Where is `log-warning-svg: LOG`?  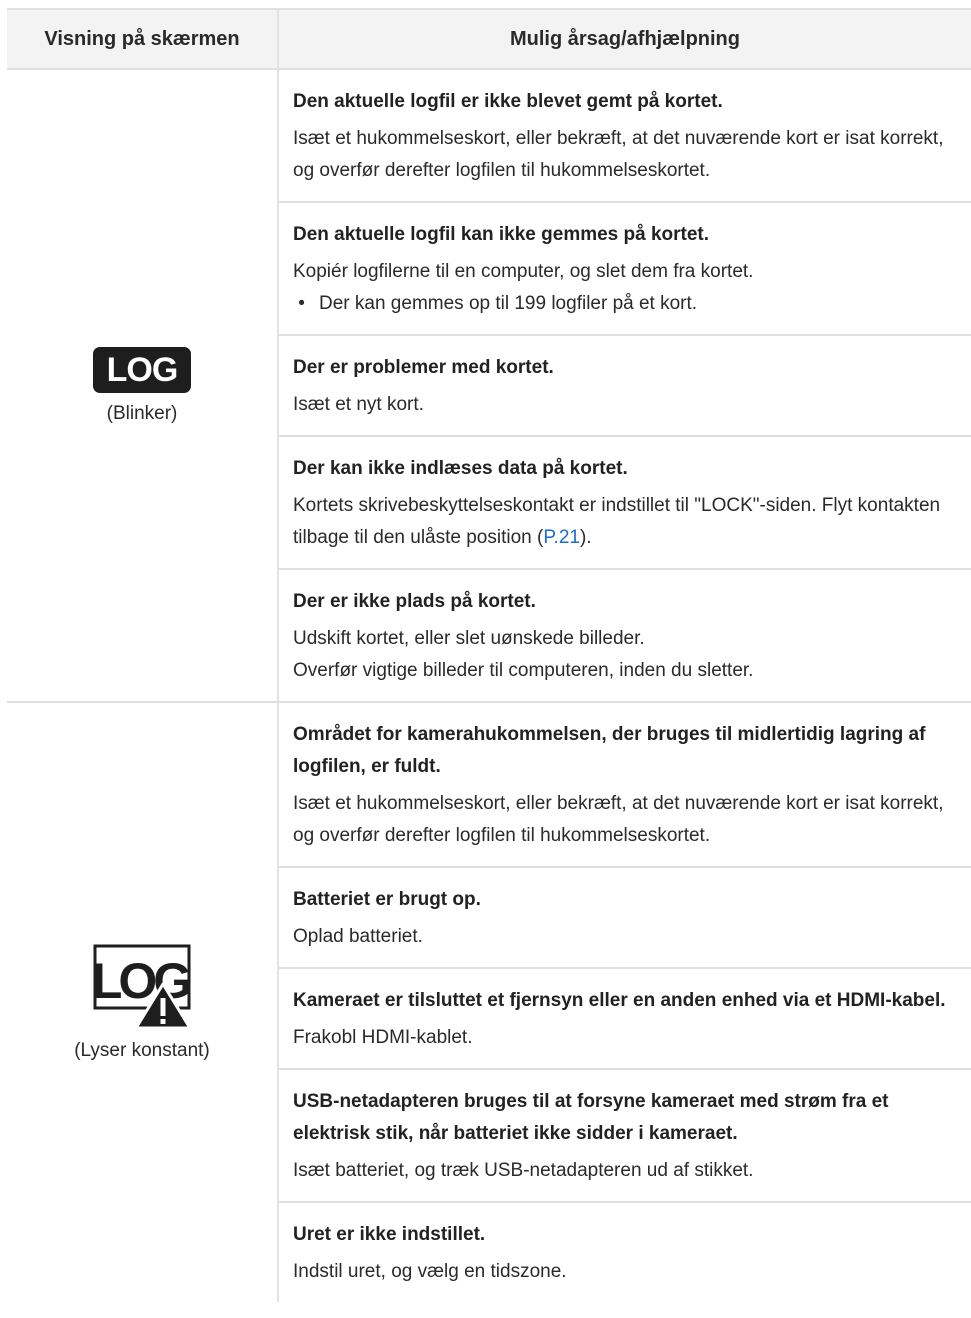
log-warning-svg: LOG is located at coordinates (142, 986).